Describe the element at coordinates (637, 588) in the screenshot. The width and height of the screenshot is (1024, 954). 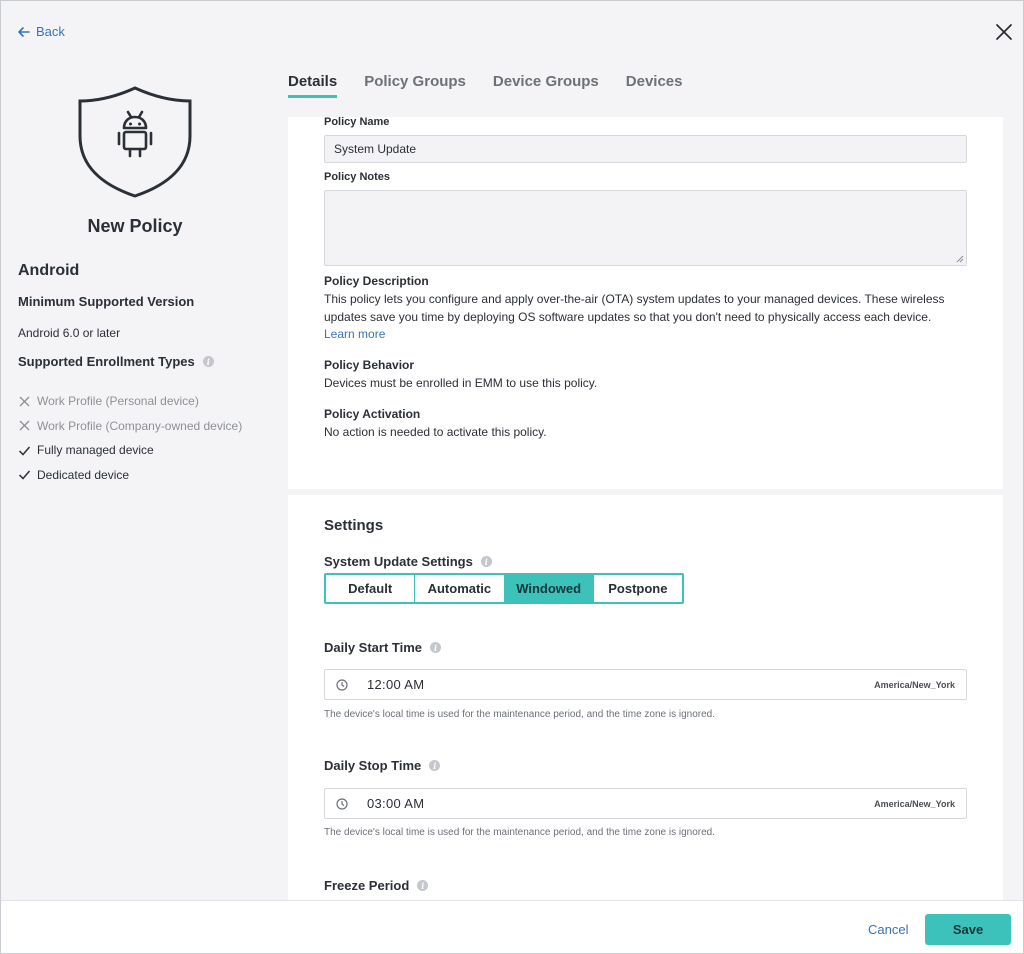
I see `option-postpone-button: Postpone` at that location.